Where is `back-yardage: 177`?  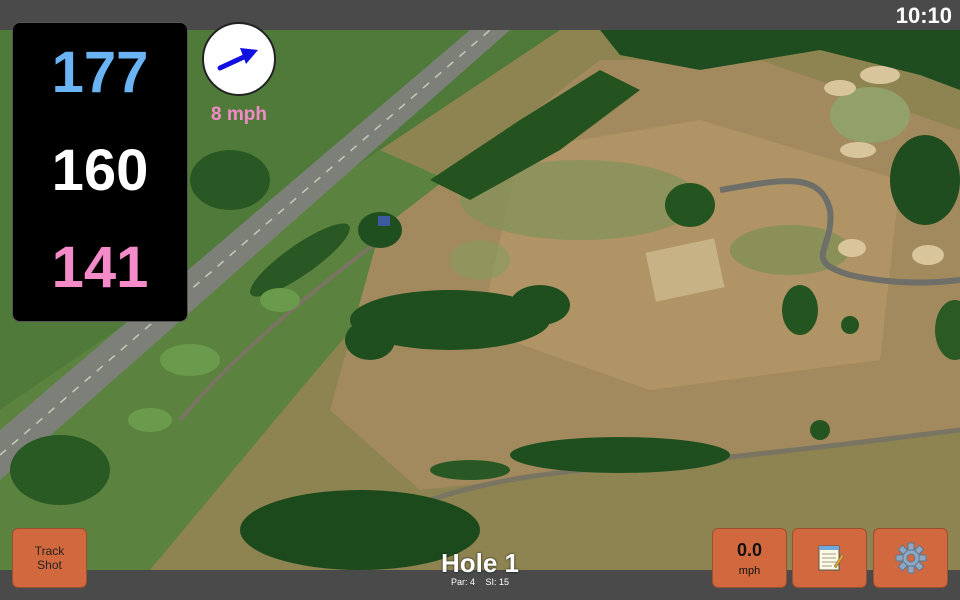 back-yardage: 177 is located at coordinates (100, 72).